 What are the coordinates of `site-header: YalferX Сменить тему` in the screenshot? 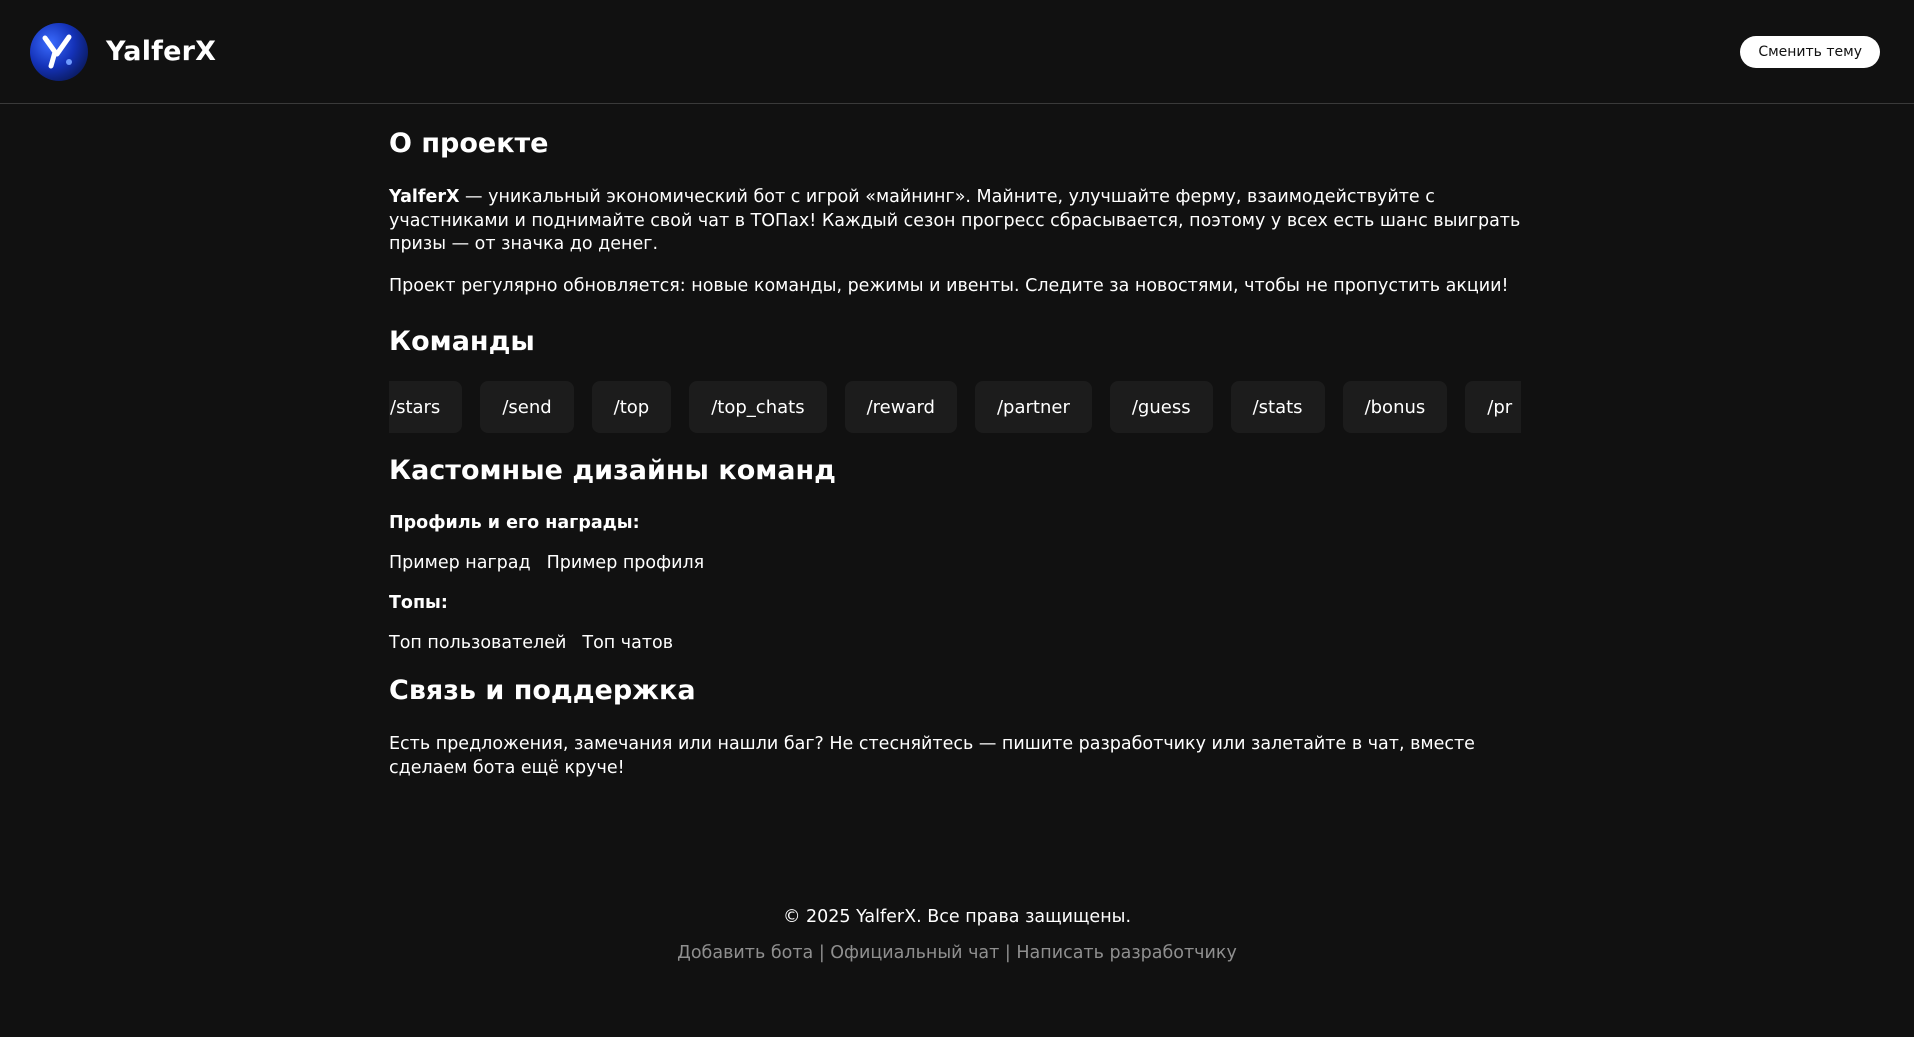 It's located at (957, 52).